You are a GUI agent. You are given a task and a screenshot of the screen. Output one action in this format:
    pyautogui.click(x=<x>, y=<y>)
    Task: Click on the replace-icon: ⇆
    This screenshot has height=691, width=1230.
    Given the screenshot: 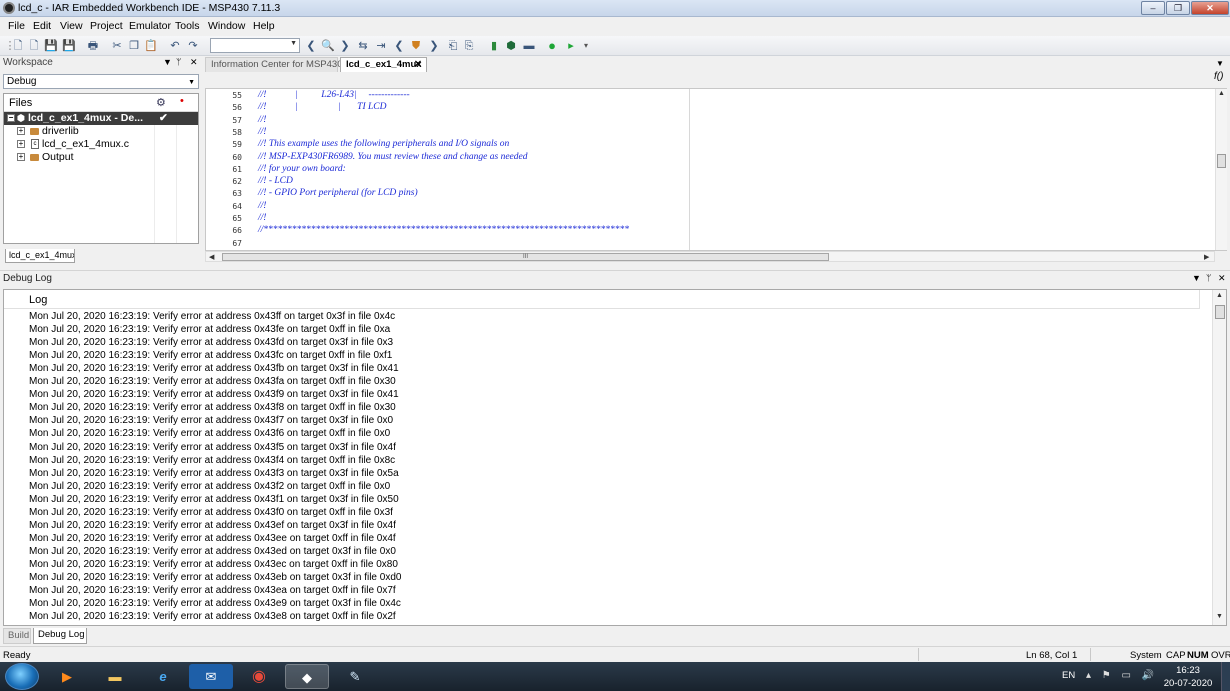 What is the action you would take?
    pyautogui.click(x=363, y=46)
    